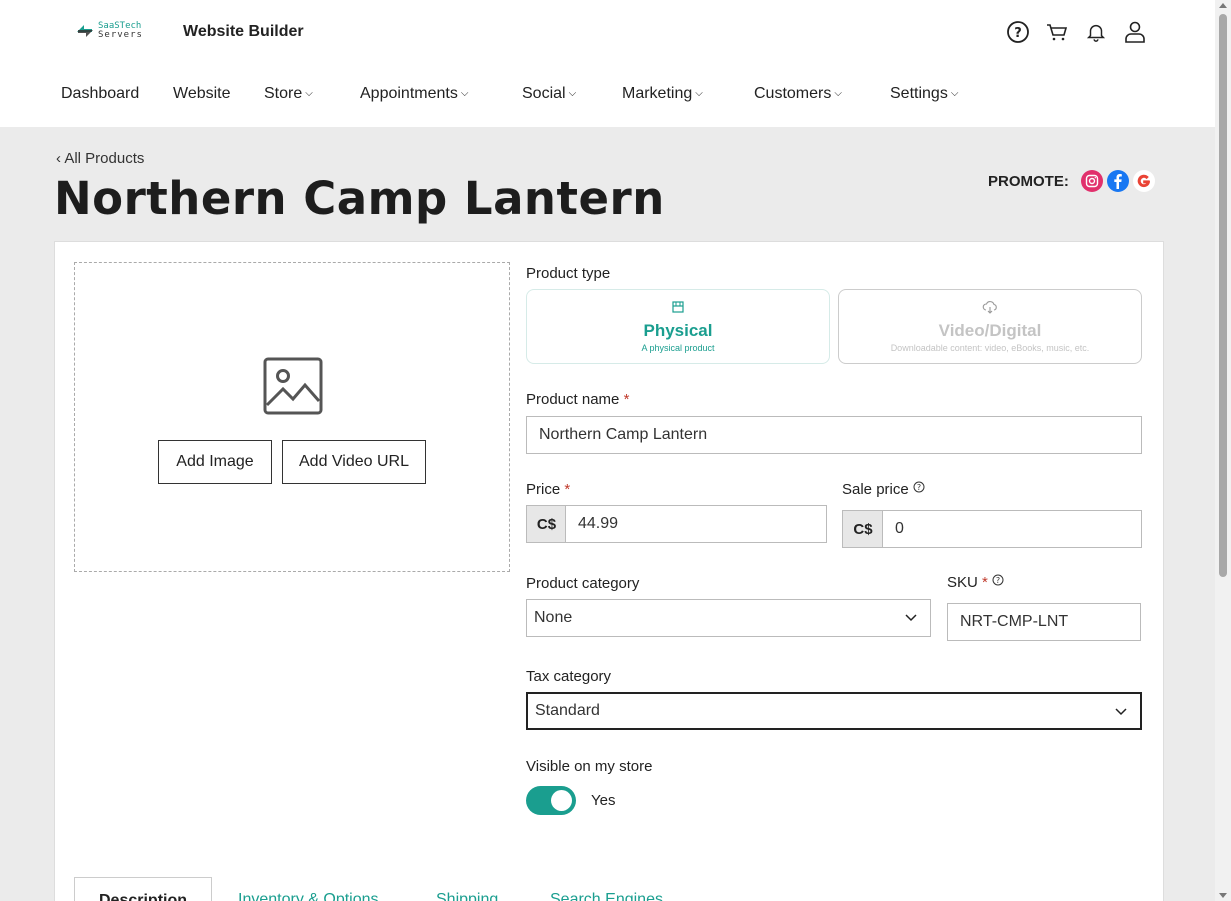  What do you see at coordinates (549, 94) in the screenshot?
I see `nav-social: Social ⌵` at bounding box center [549, 94].